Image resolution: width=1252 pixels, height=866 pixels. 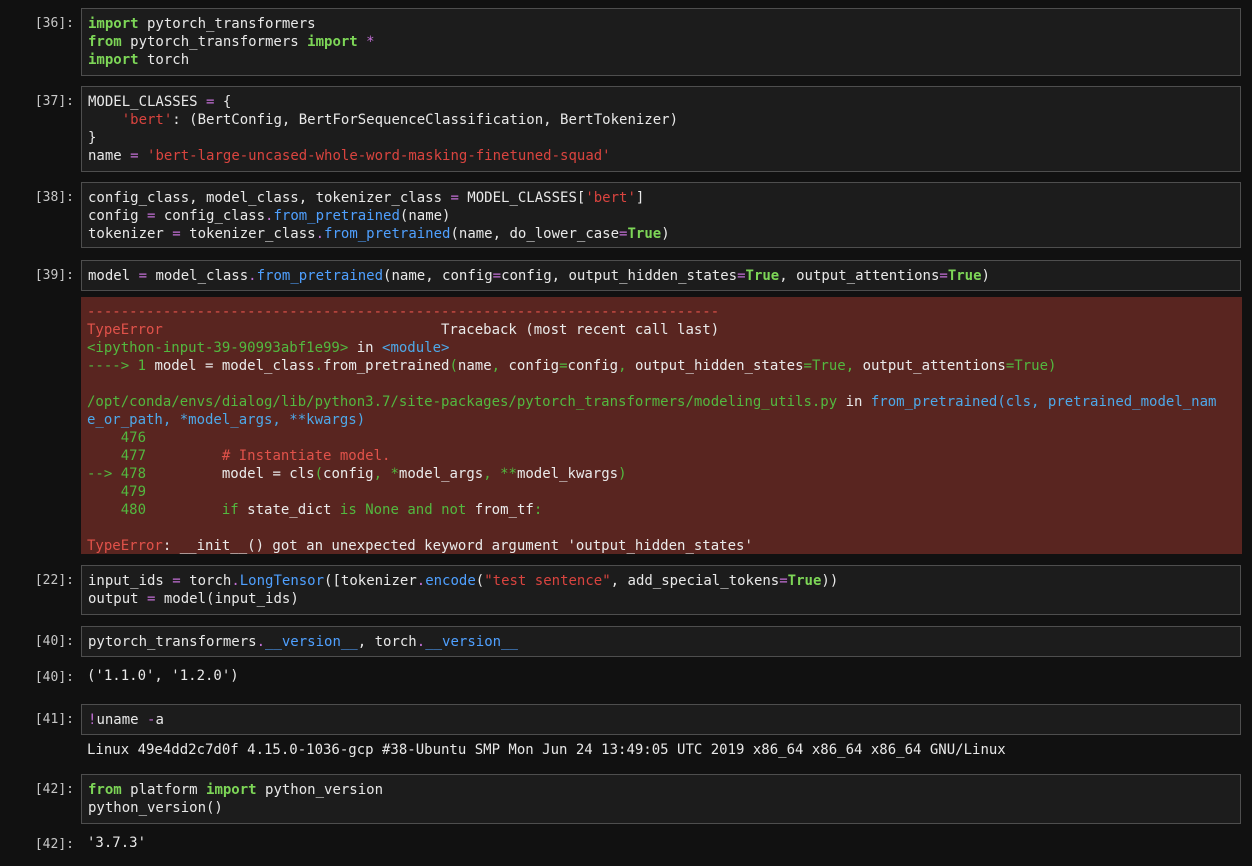 What do you see at coordinates (130, 234) in the screenshot?
I see `code-token: tokenizer` at bounding box center [130, 234].